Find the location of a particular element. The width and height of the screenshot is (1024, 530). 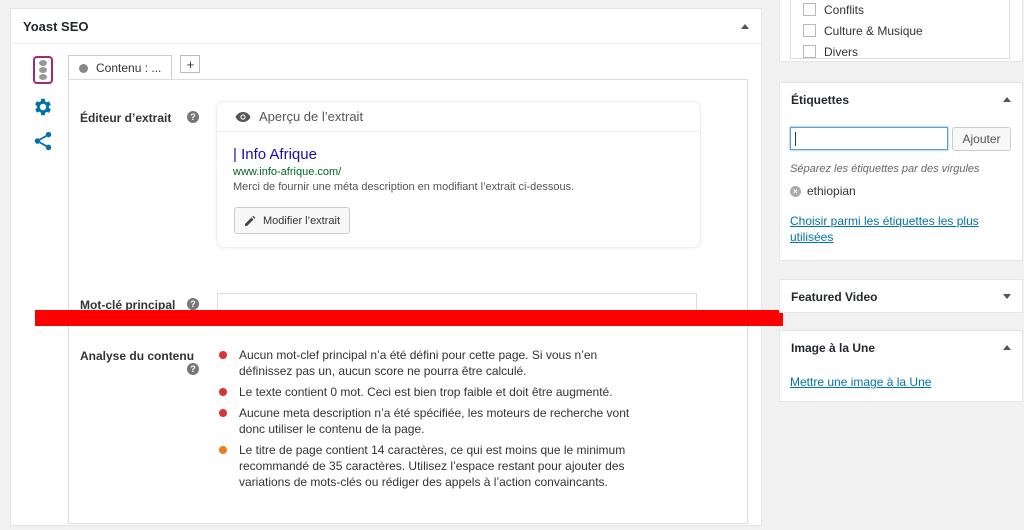

category-item: Conflits is located at coordinates (906, 10).